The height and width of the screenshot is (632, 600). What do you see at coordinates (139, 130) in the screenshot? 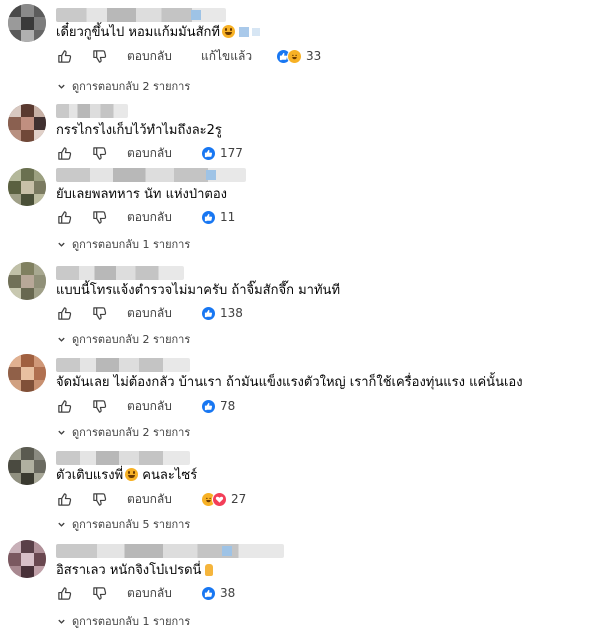
I see `comment-text: กรรไกรไงเก็บไว้ทำไมถึงละ2รู` at bounding box center [139, 130].